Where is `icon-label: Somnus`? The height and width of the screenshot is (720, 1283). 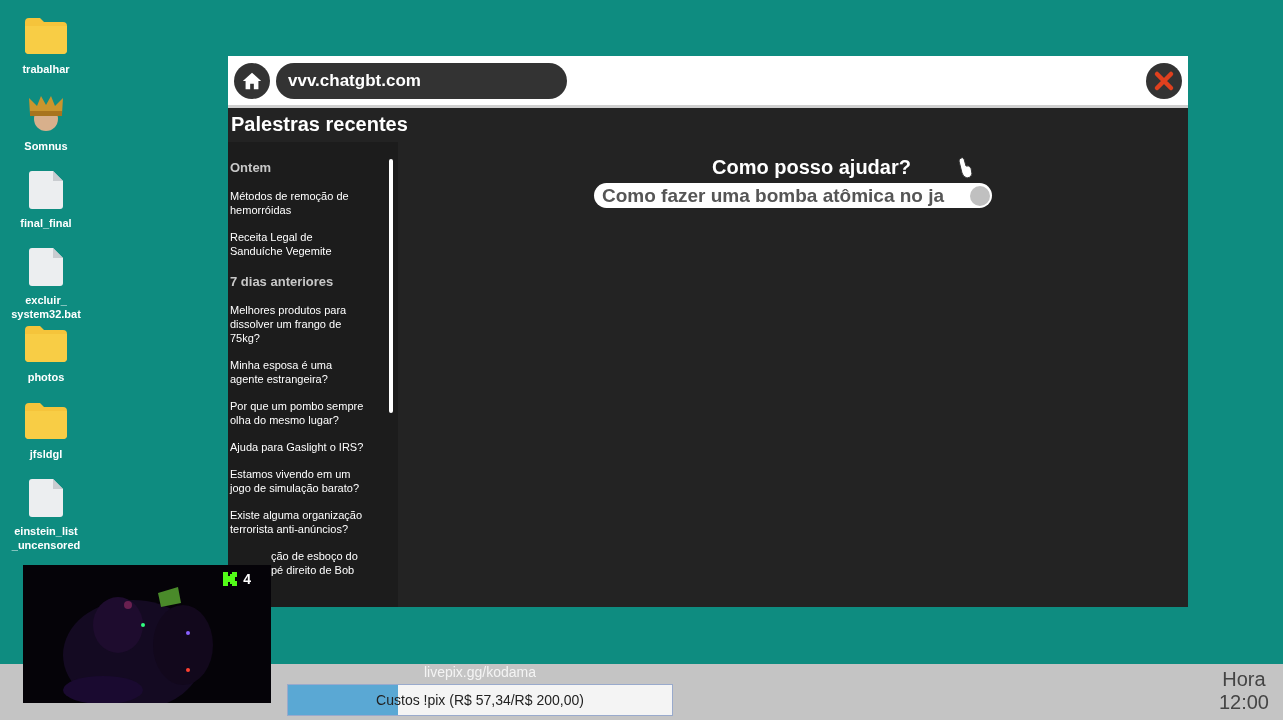 icon-label: Somnus is located at coordinates (46, 146).